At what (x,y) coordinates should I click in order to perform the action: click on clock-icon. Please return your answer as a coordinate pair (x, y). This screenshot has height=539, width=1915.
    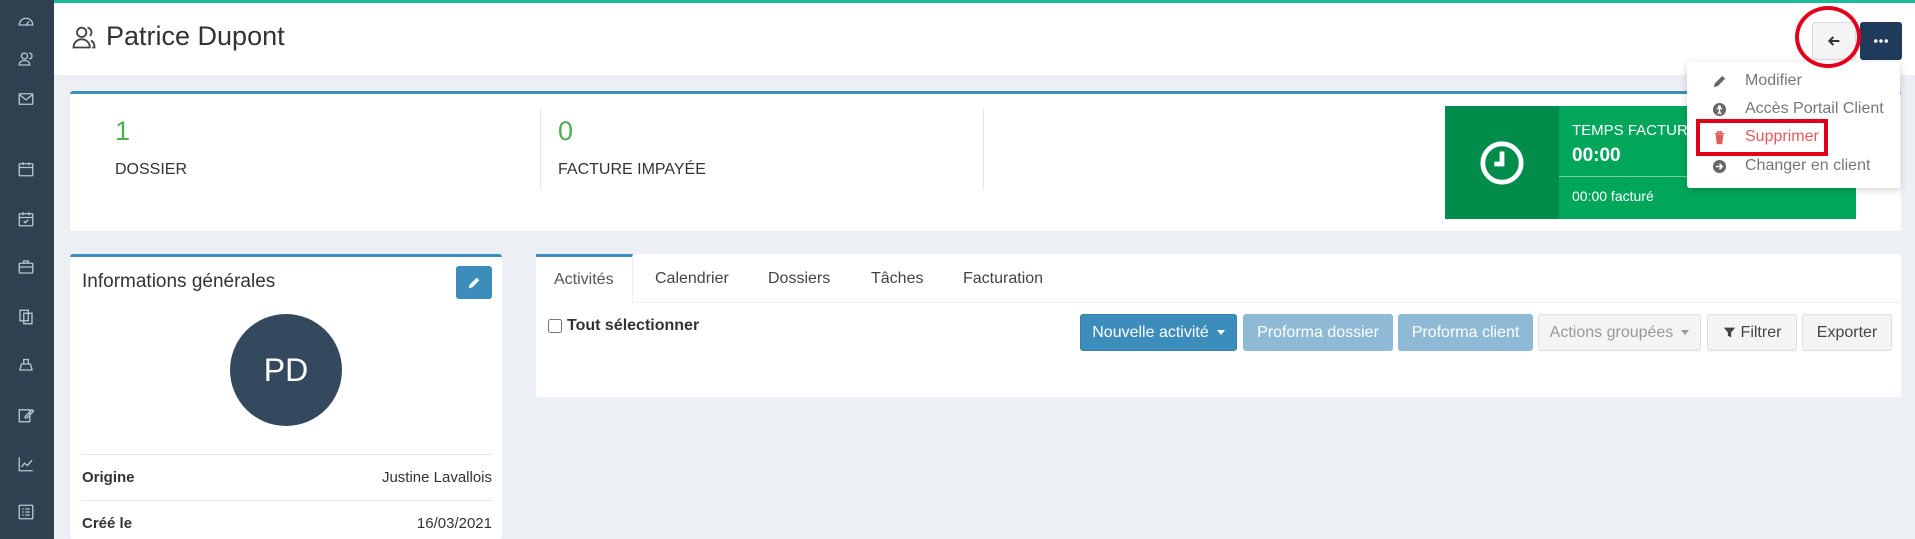
    Looking at the image, I should click on (1502, 162).